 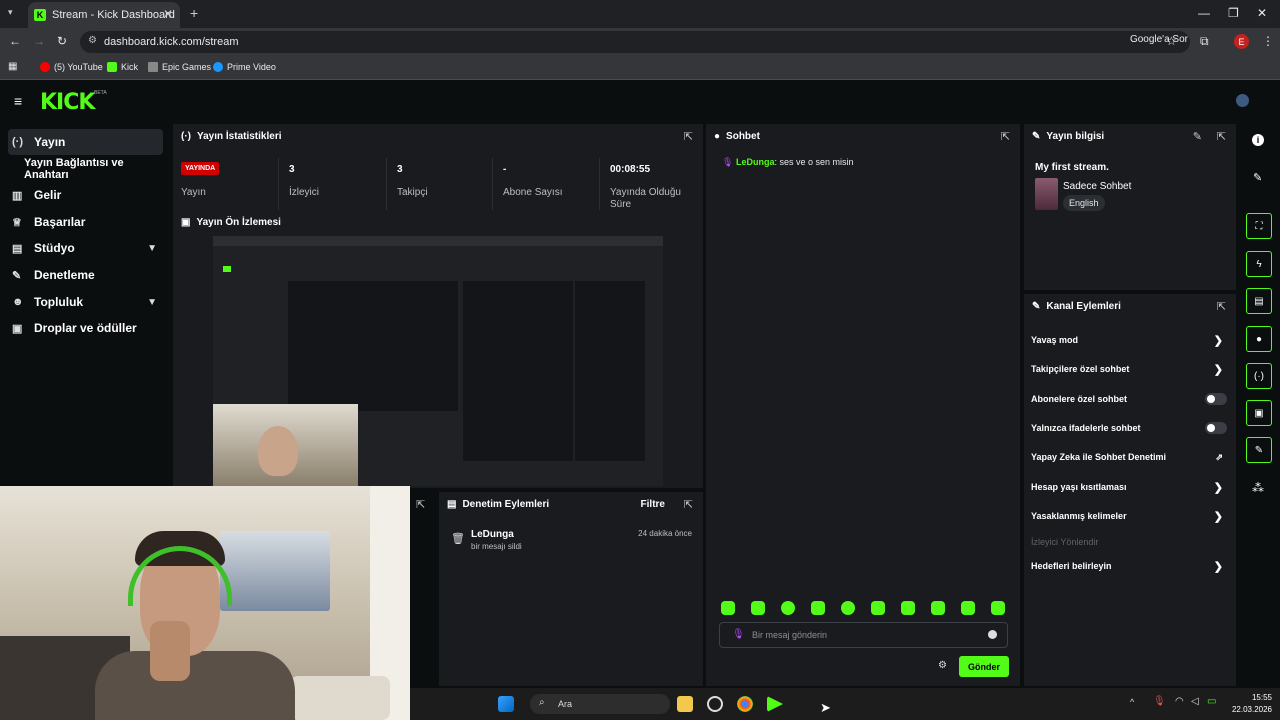 What do you see at coordinates (1046, 194) in the screenshot?
I see `category-thumbnail` at bounding box center [1046, 194].